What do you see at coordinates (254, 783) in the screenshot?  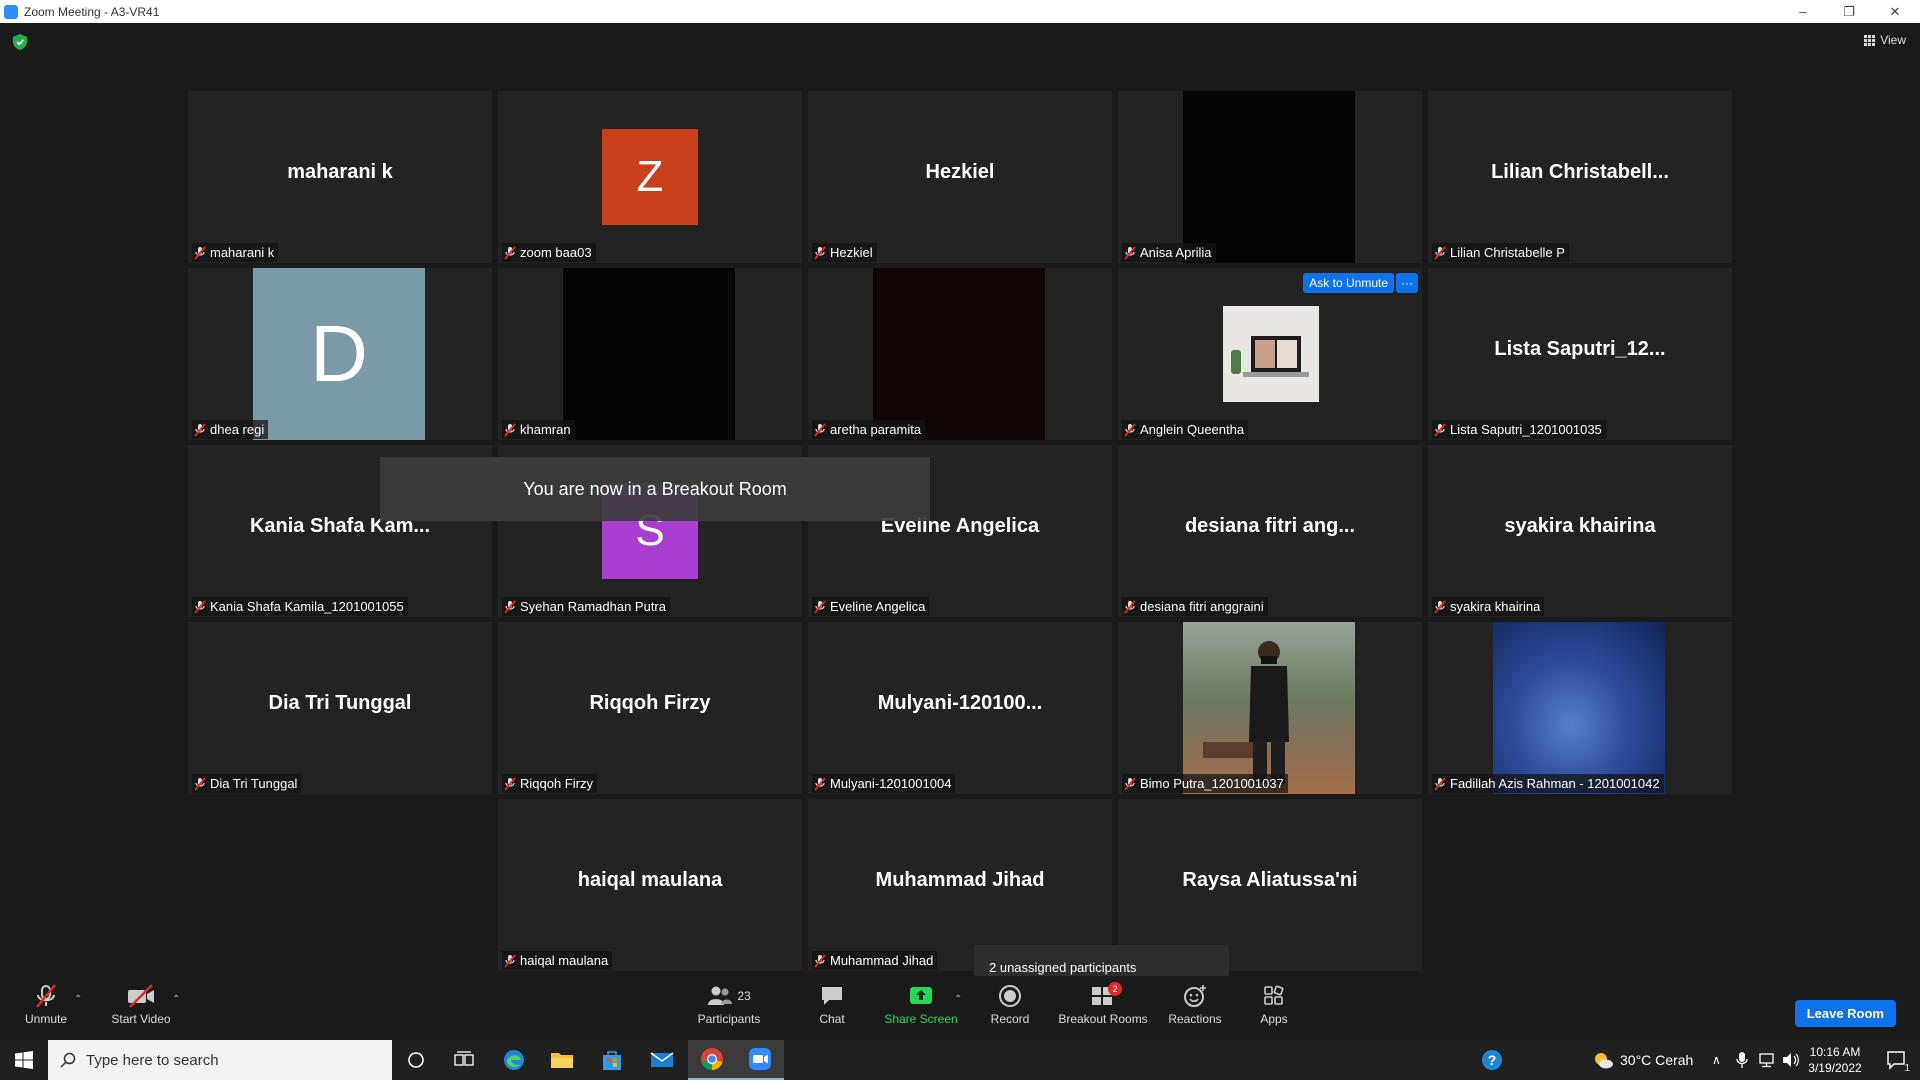 I see `participant-name: Dia Tri Tunggal` at bounding box center [254, 783].